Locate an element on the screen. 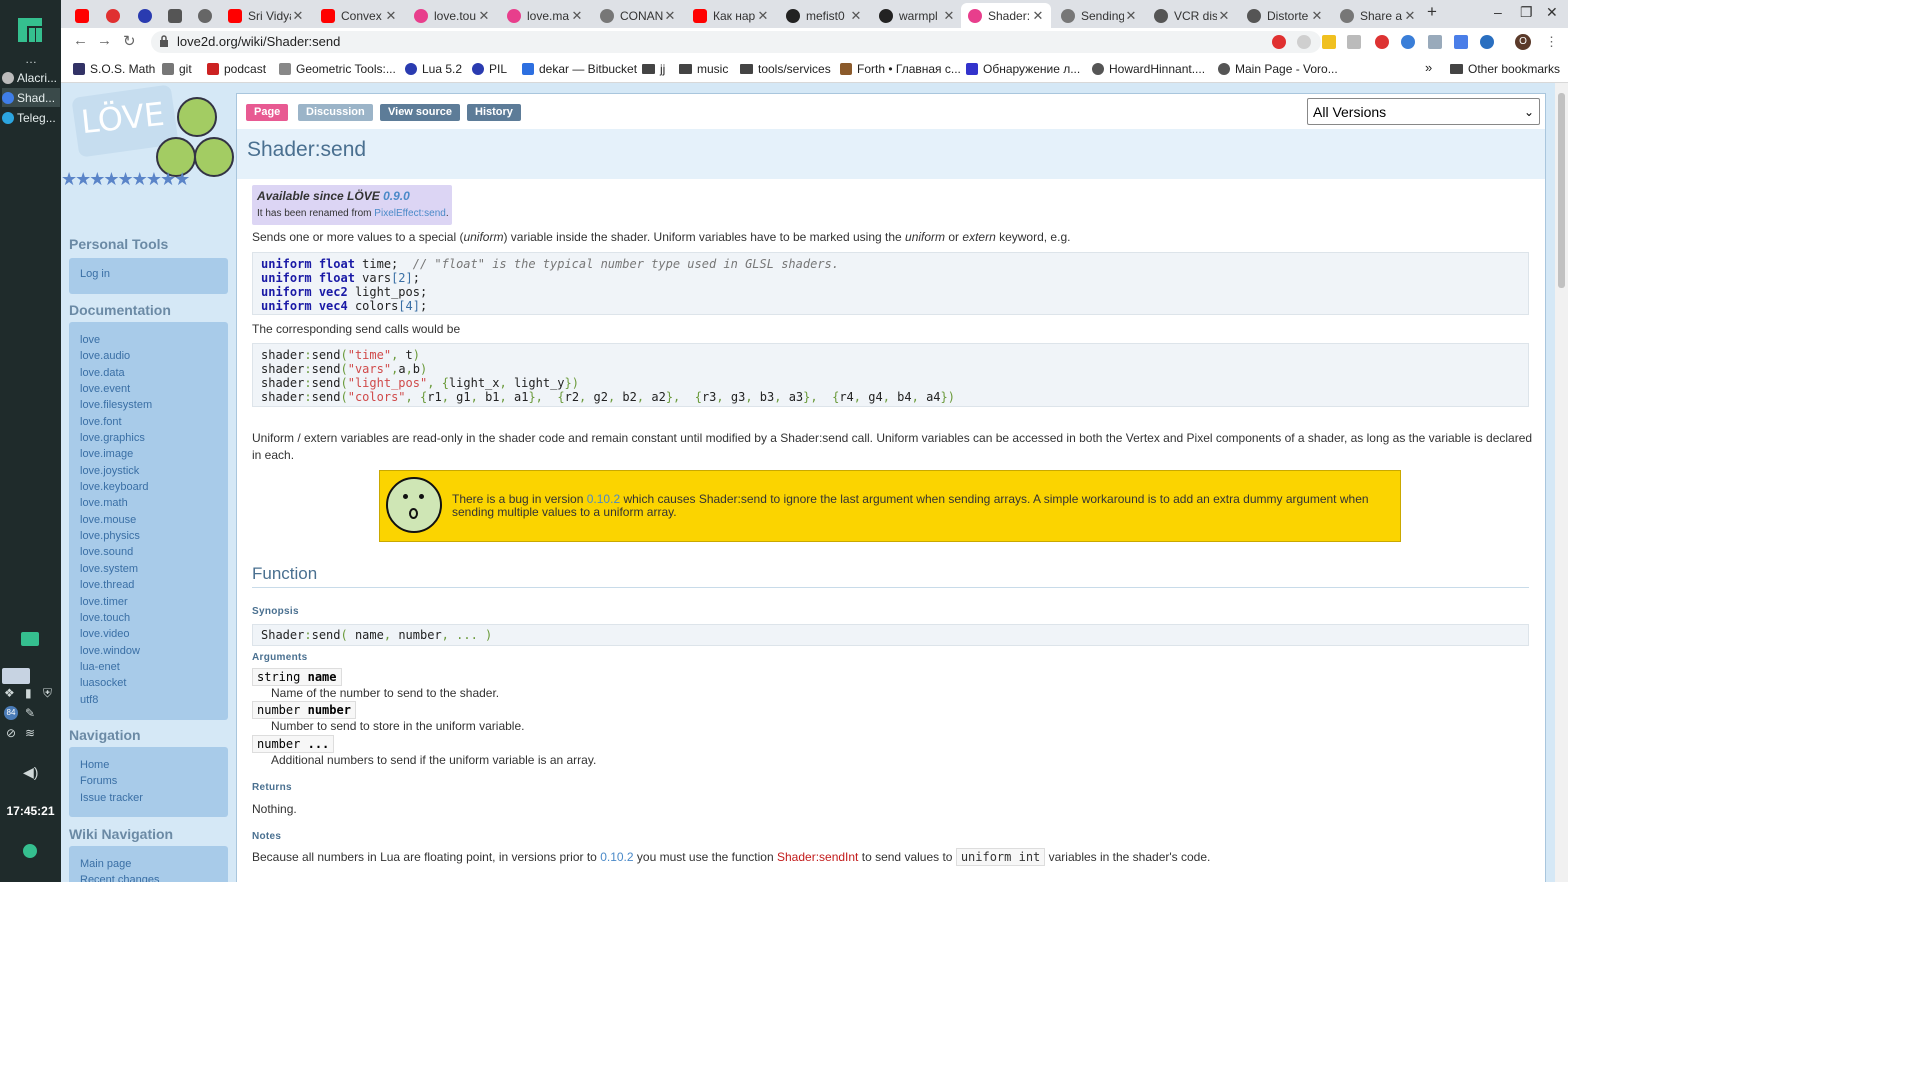  sidebar-link-love-thread: love.thread is located at coordinates (148, 585).